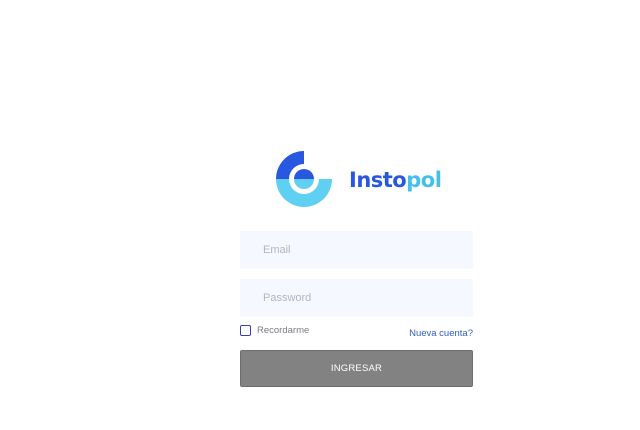 This screenshot has width=640, height=430. Describe the element at coordinates (424, 180) in the screenshot. I see `brand-name-part2: pol` at that location.